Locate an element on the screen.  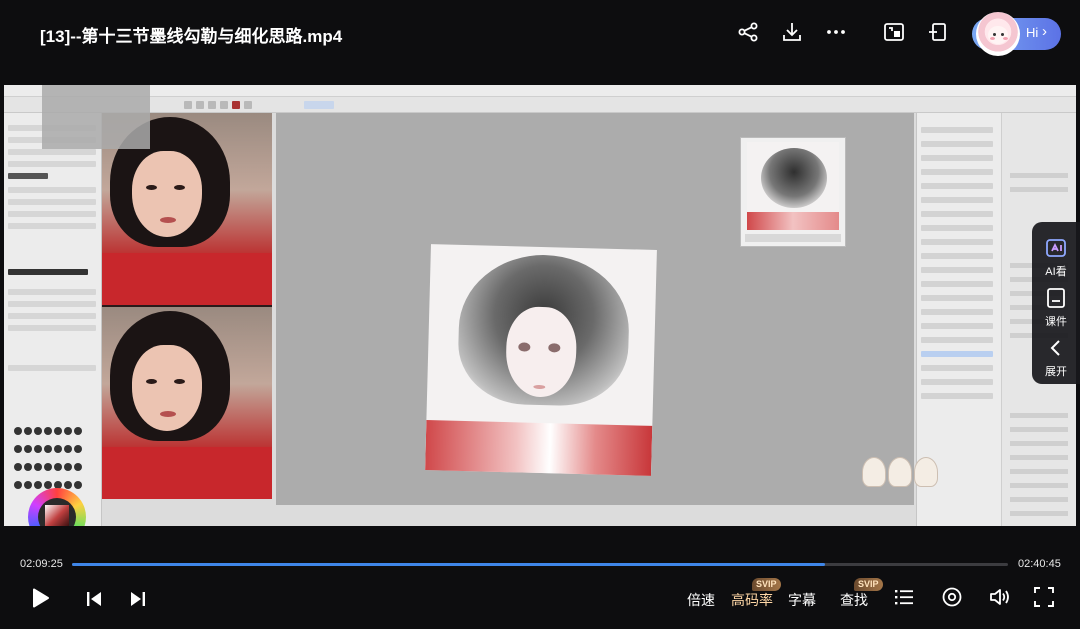
avatar is located at coordinates (998, 34).